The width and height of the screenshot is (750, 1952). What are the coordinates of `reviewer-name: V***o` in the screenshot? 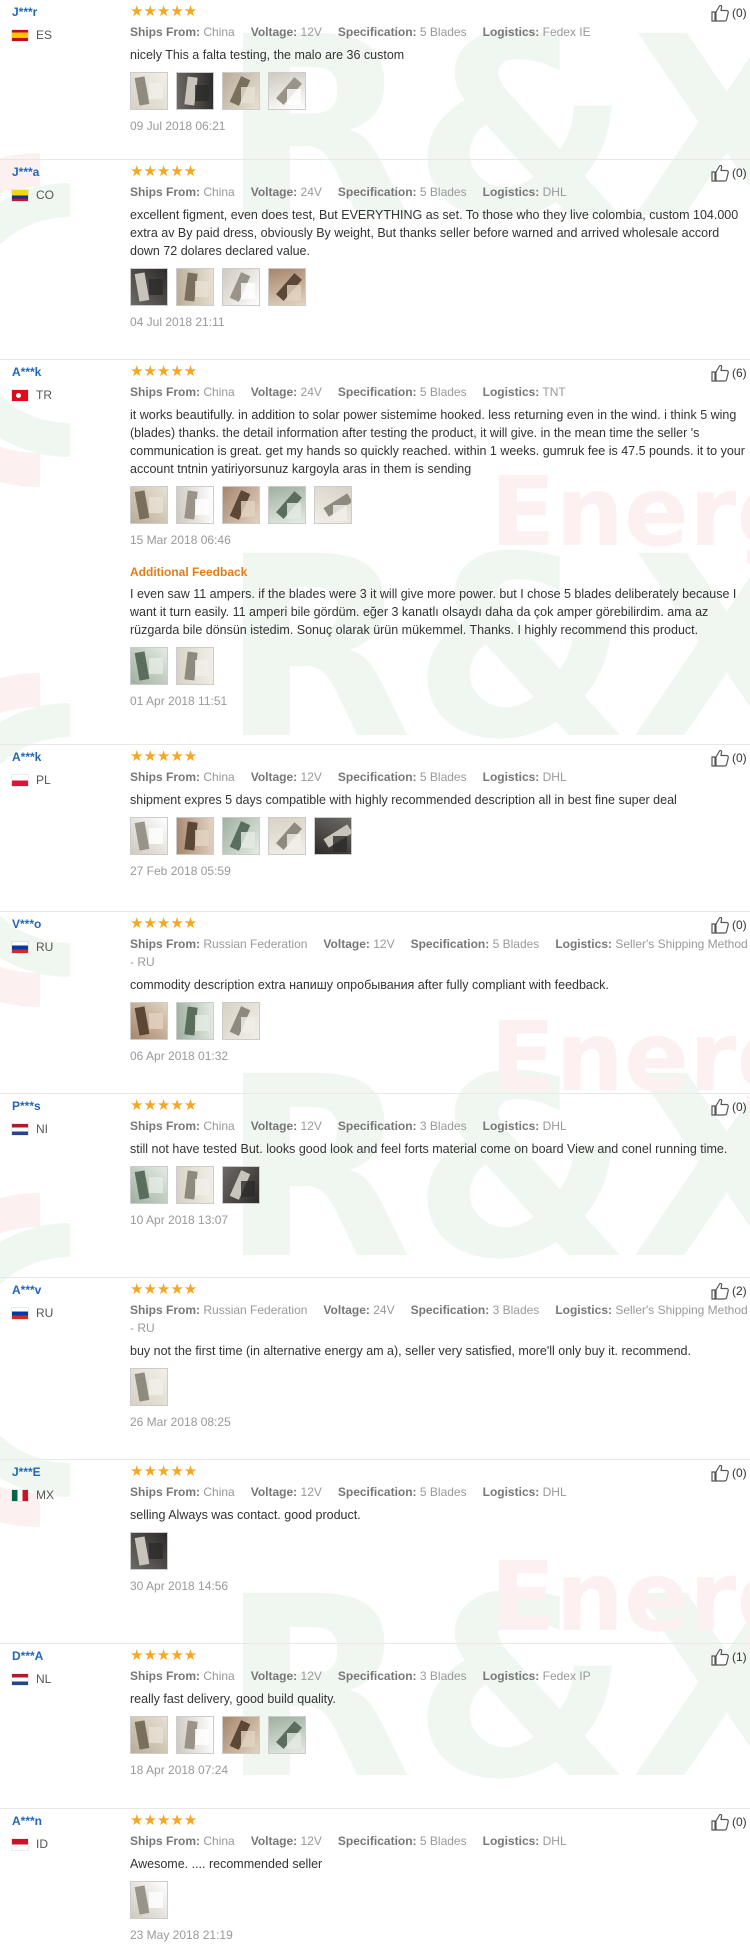 It's located at (67, 924).